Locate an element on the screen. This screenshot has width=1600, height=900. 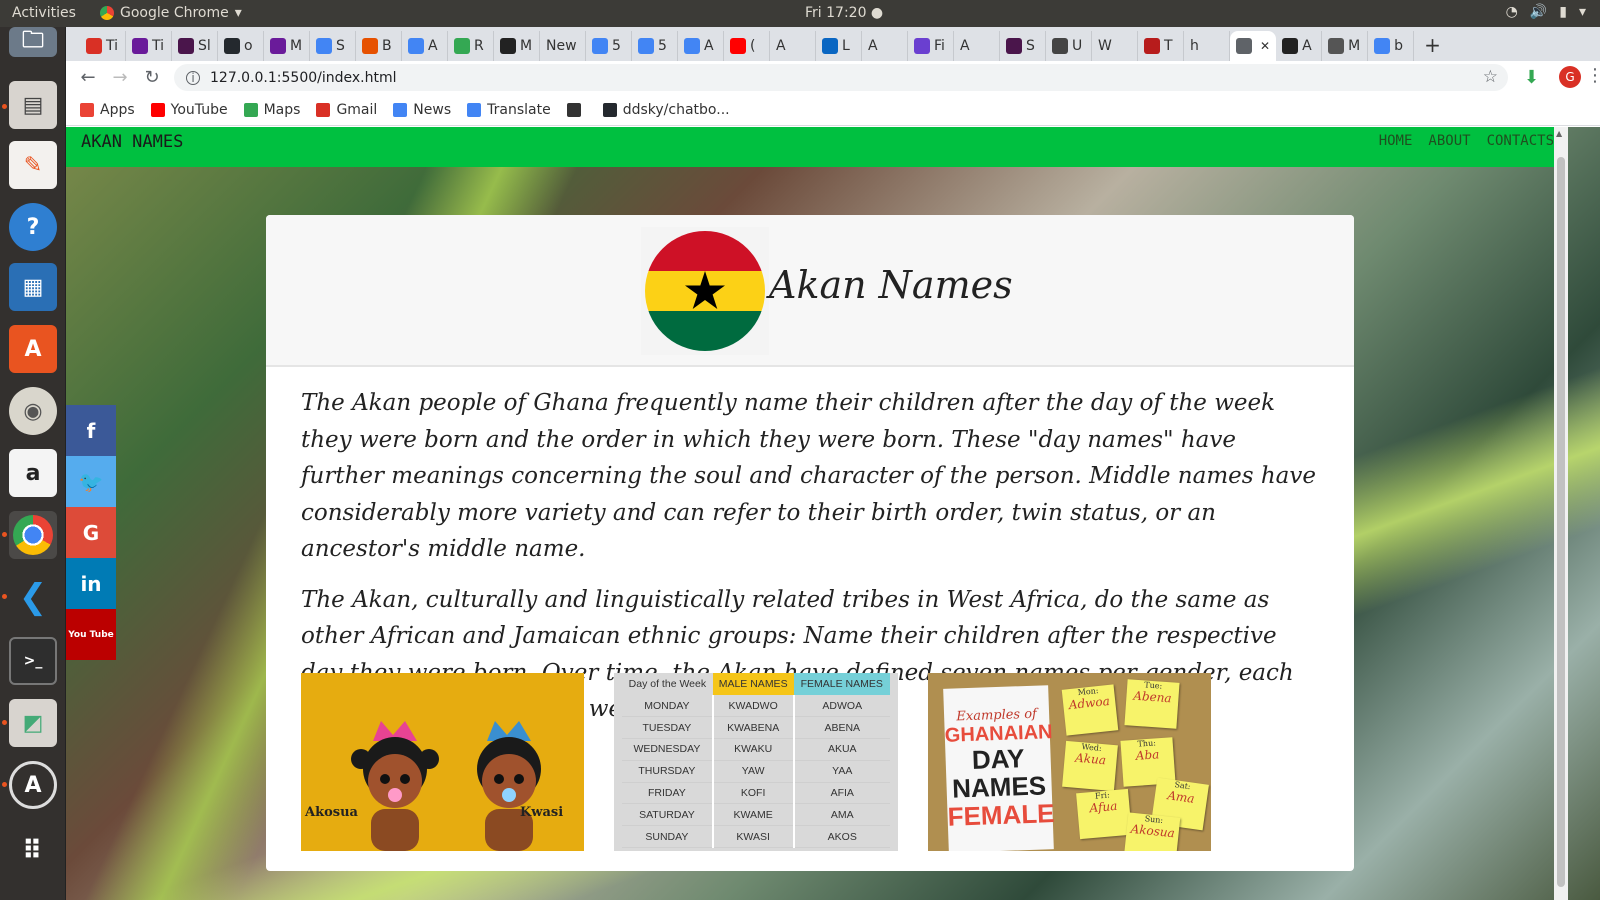
nav-about-link: ABOUT is located at coordinates (1449, 141).